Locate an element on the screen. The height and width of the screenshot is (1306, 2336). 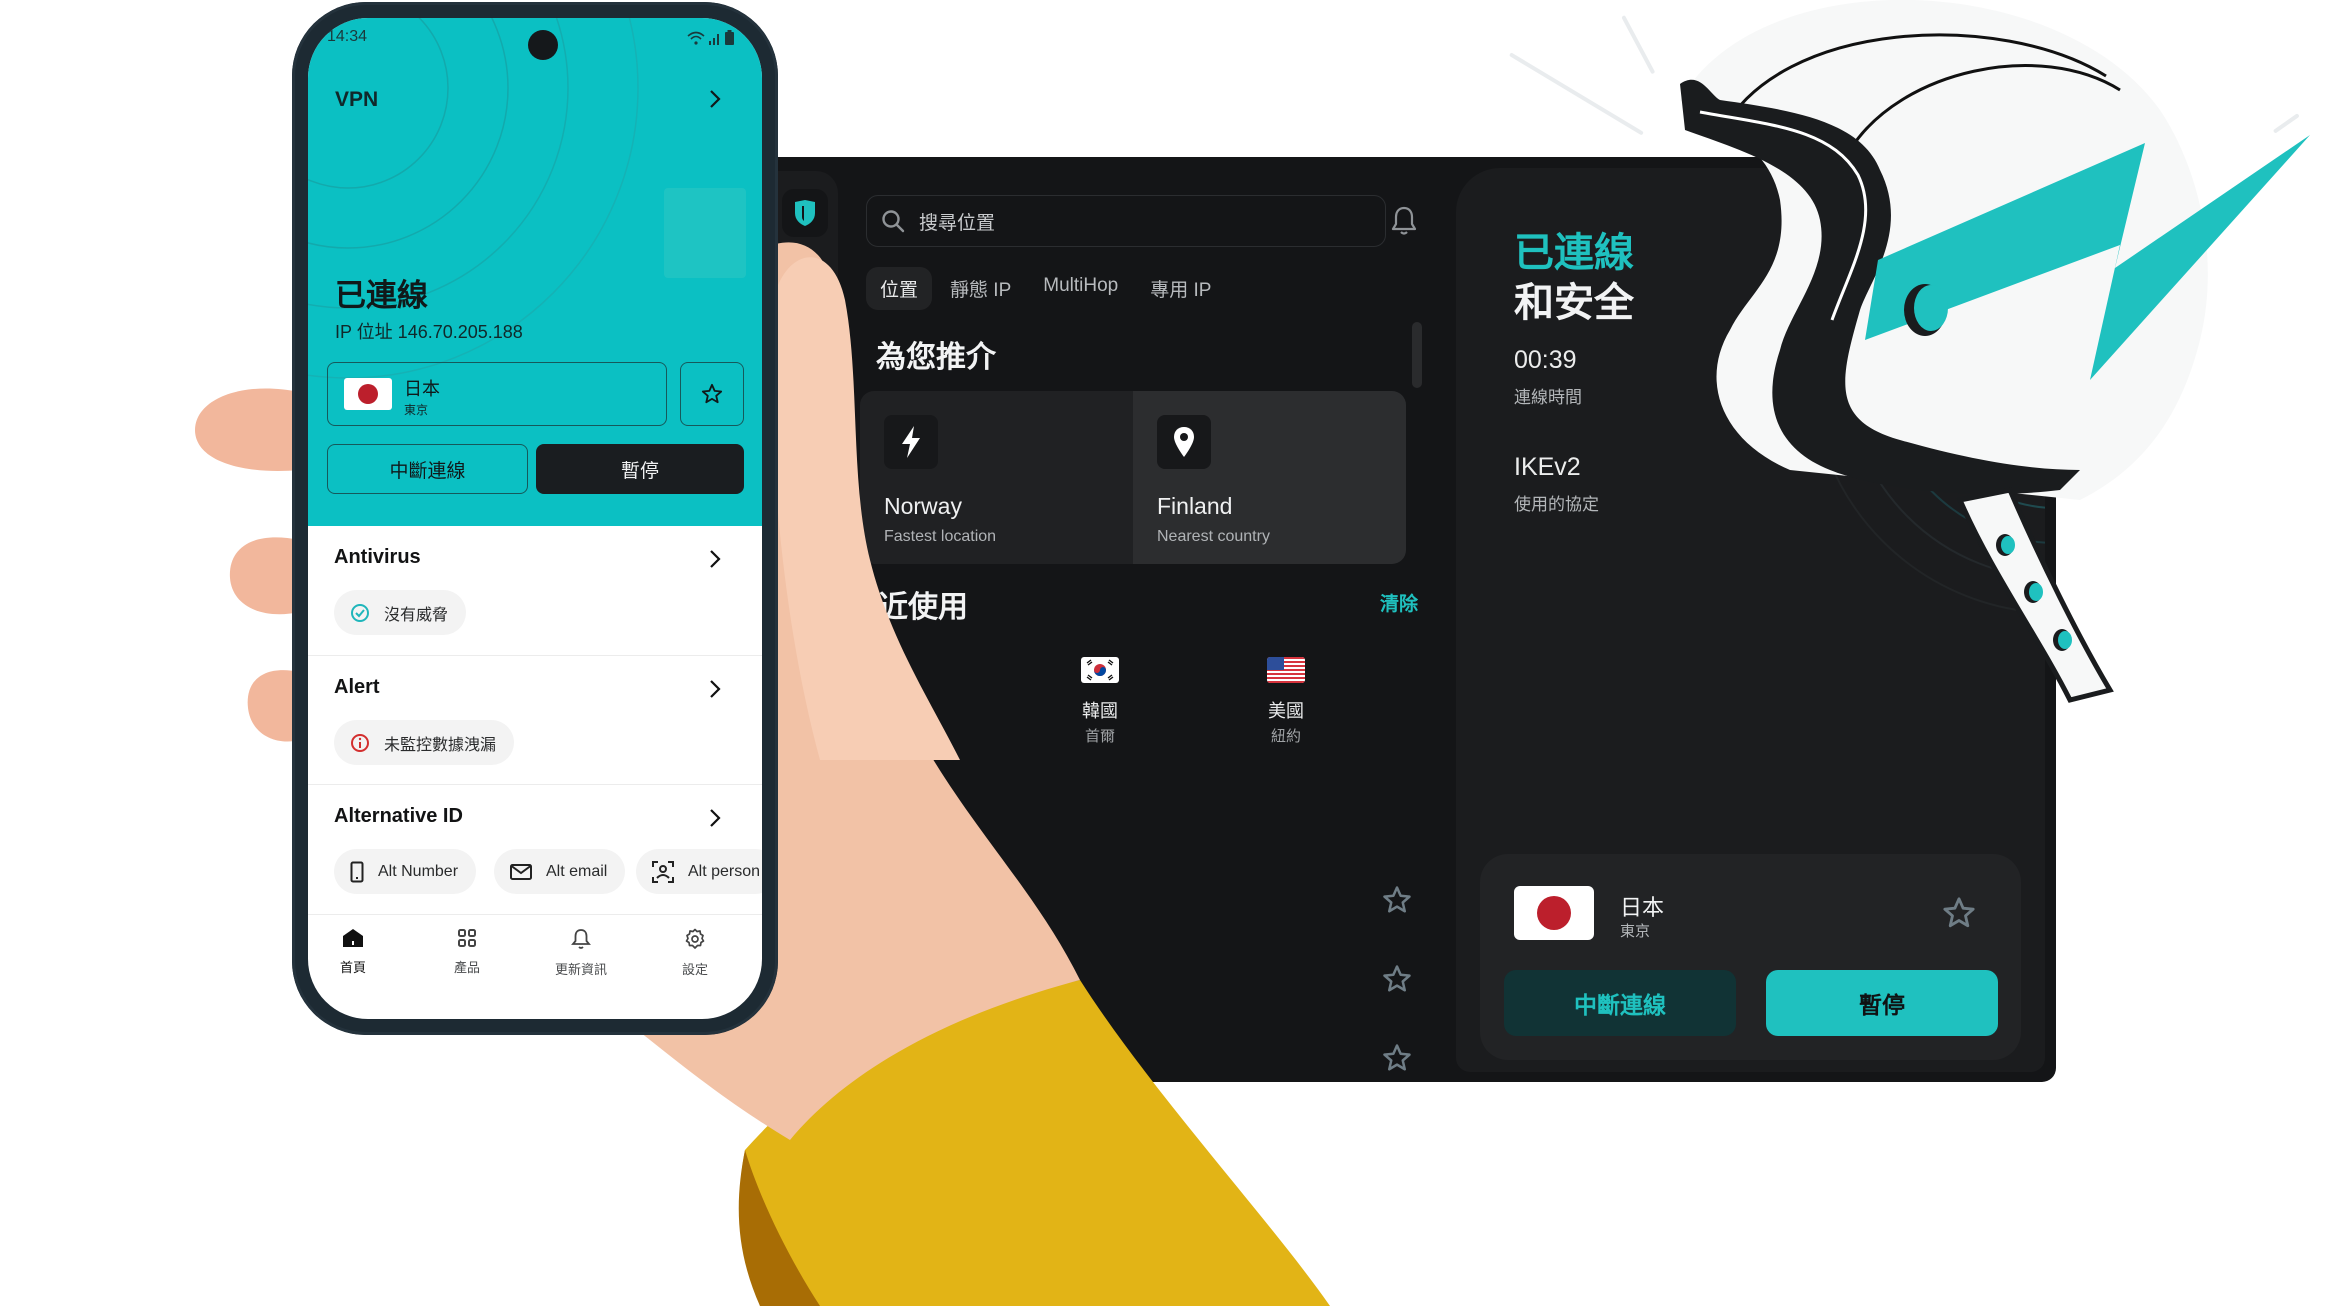
front-camera is located at coordinates (543, 45).